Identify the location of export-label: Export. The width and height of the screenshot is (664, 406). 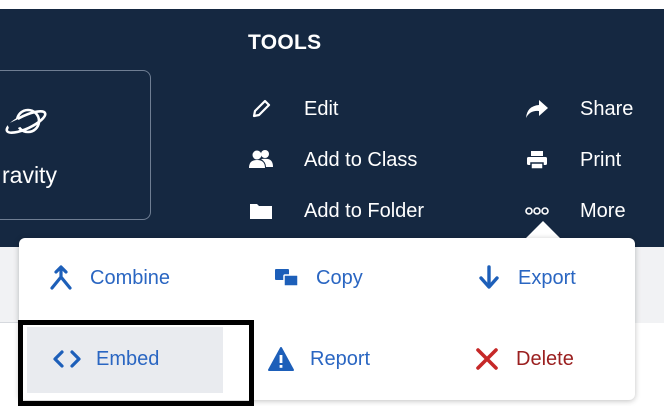
(547, 277).